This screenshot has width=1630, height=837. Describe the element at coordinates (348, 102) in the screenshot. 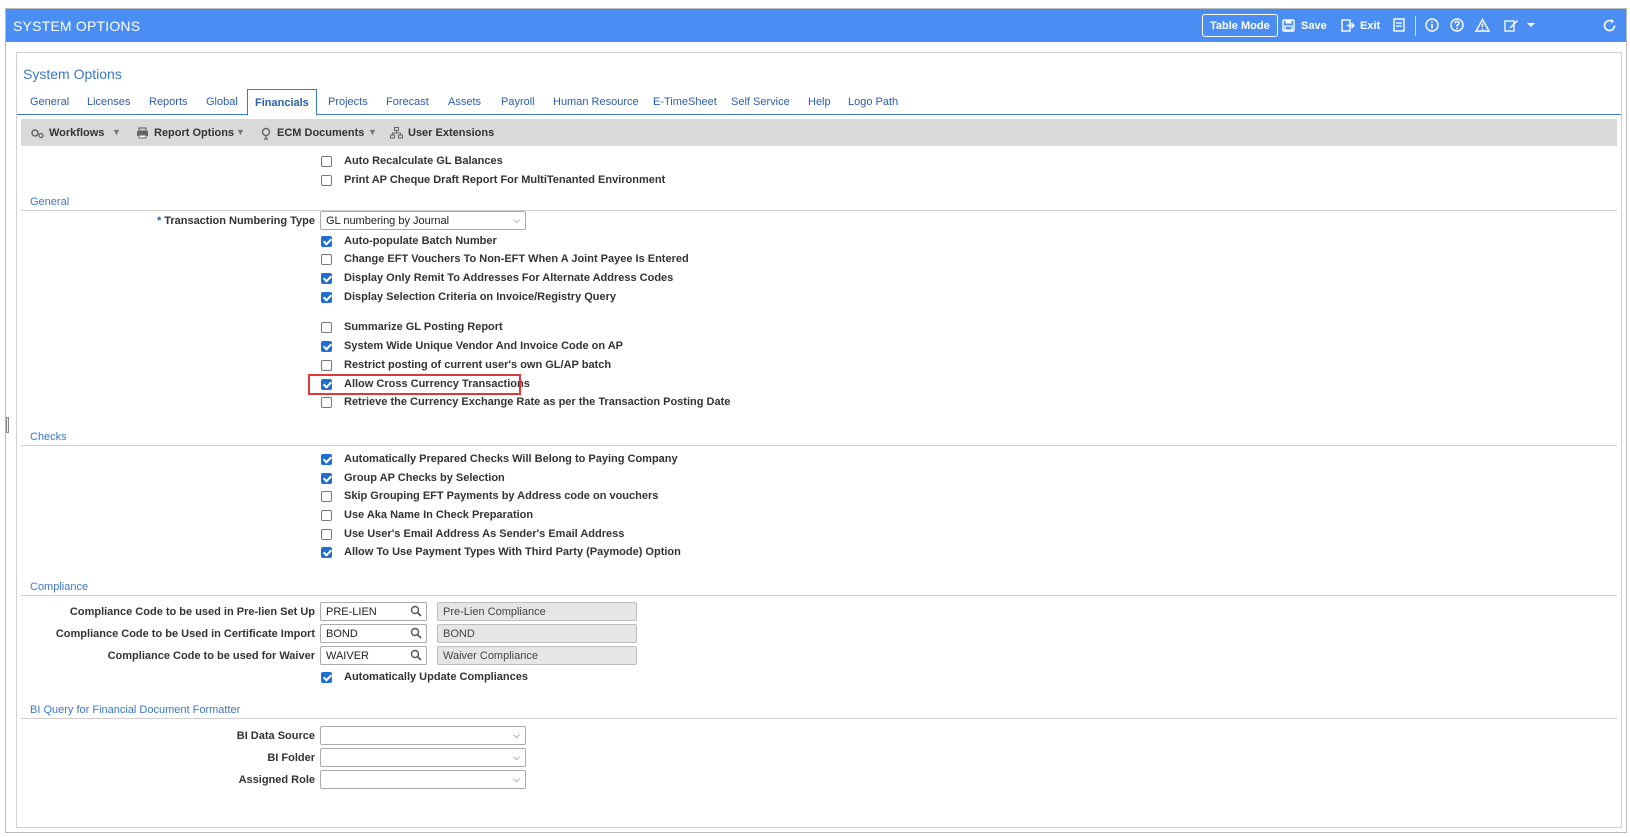

I see `tab-projects: Projects` at that location.